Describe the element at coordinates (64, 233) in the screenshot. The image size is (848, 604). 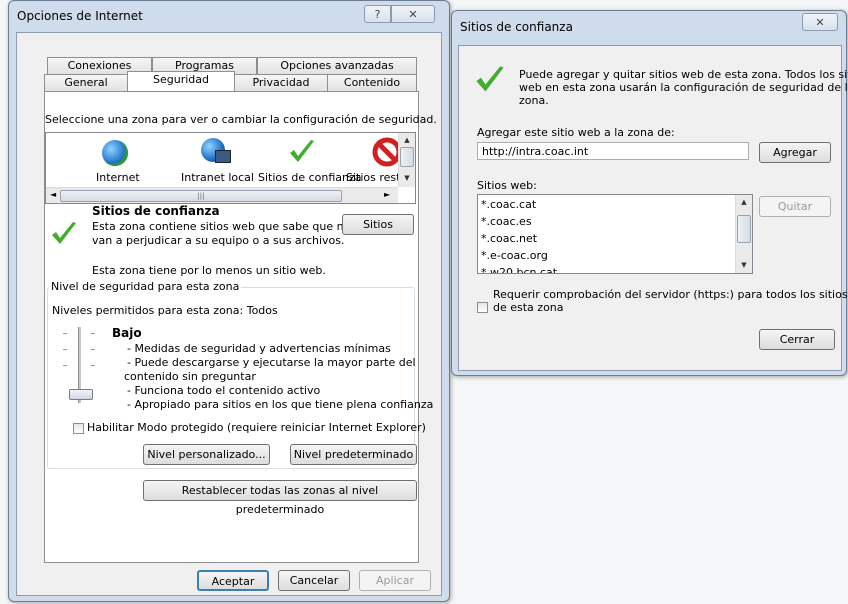
I see `trusted-zone-check-icon` at that location.